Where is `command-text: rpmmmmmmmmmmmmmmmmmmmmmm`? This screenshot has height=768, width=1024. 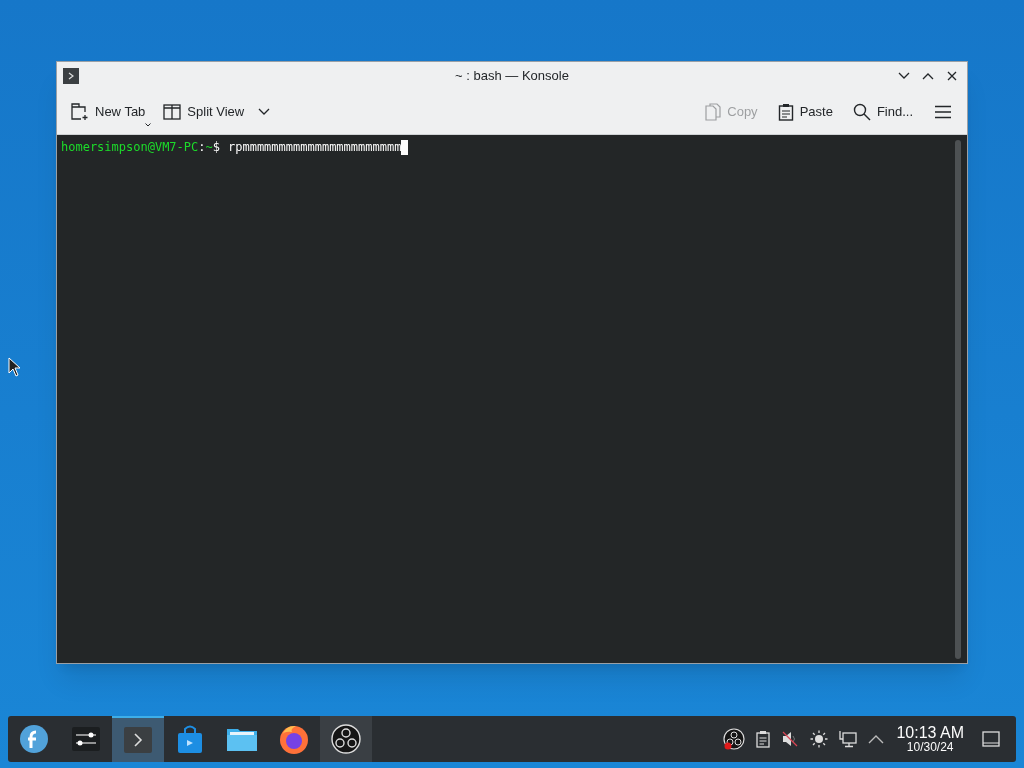
command-text: rpmmmmmmmmmmmmmmmmmmmmmm is located at coordinates (315, 147).